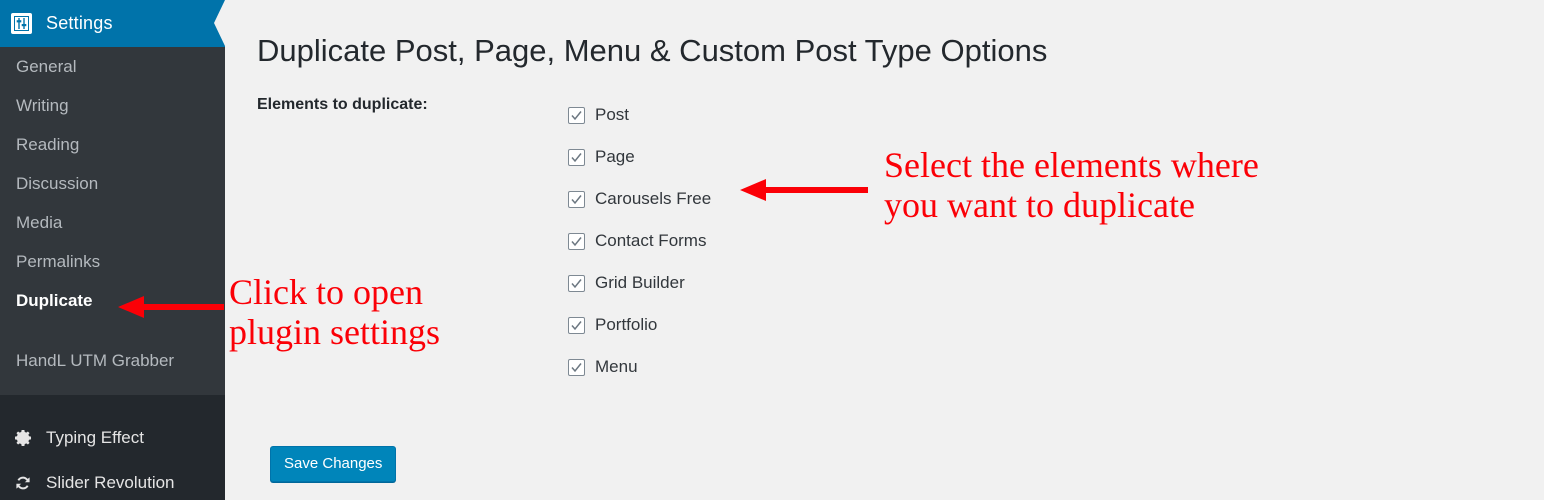  I want to click on checkbox-row-portfolio: Portfolio, so click(639, 325).